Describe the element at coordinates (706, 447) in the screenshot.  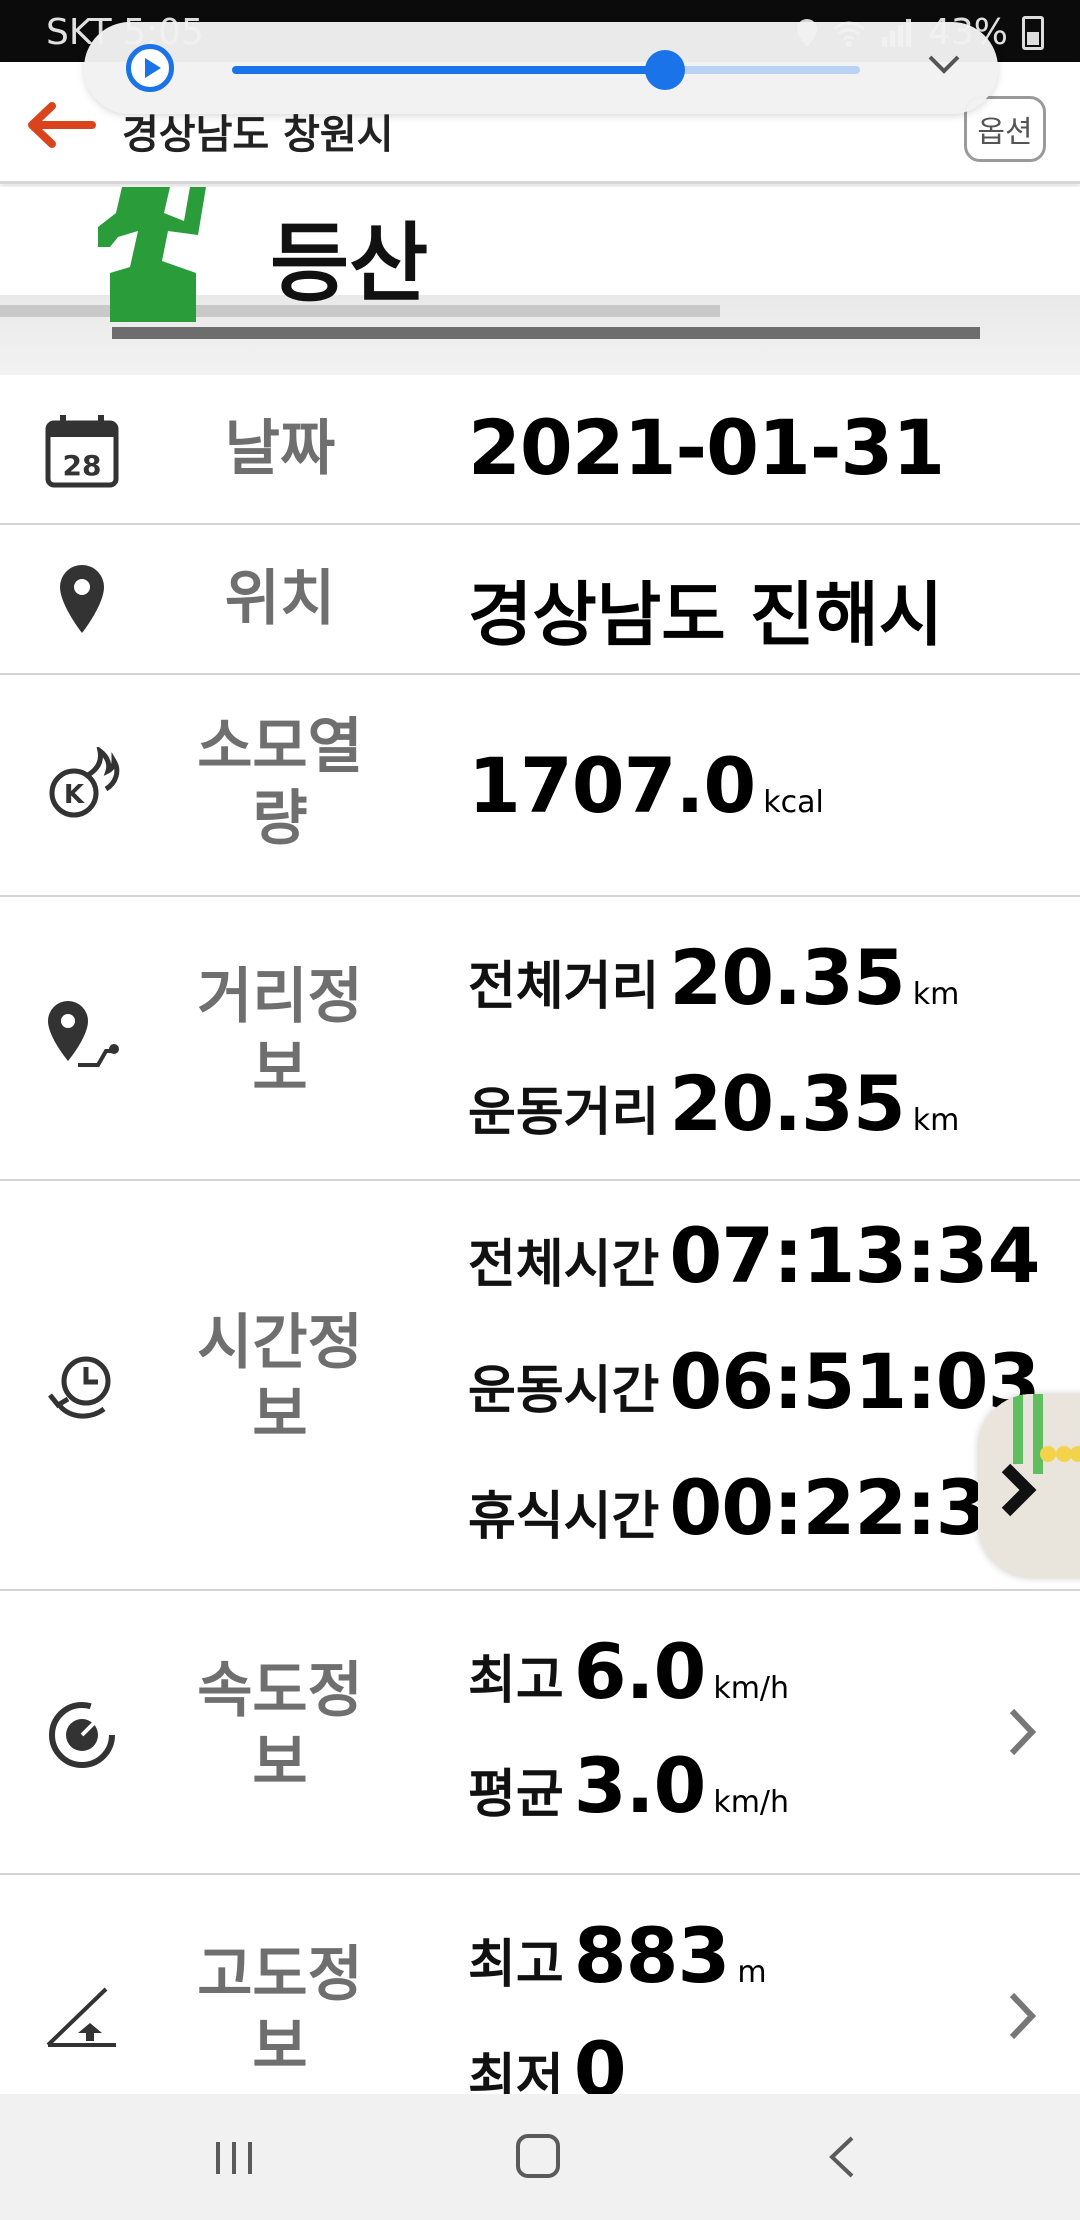
I see `date-value: 2021-01-31` at that location.